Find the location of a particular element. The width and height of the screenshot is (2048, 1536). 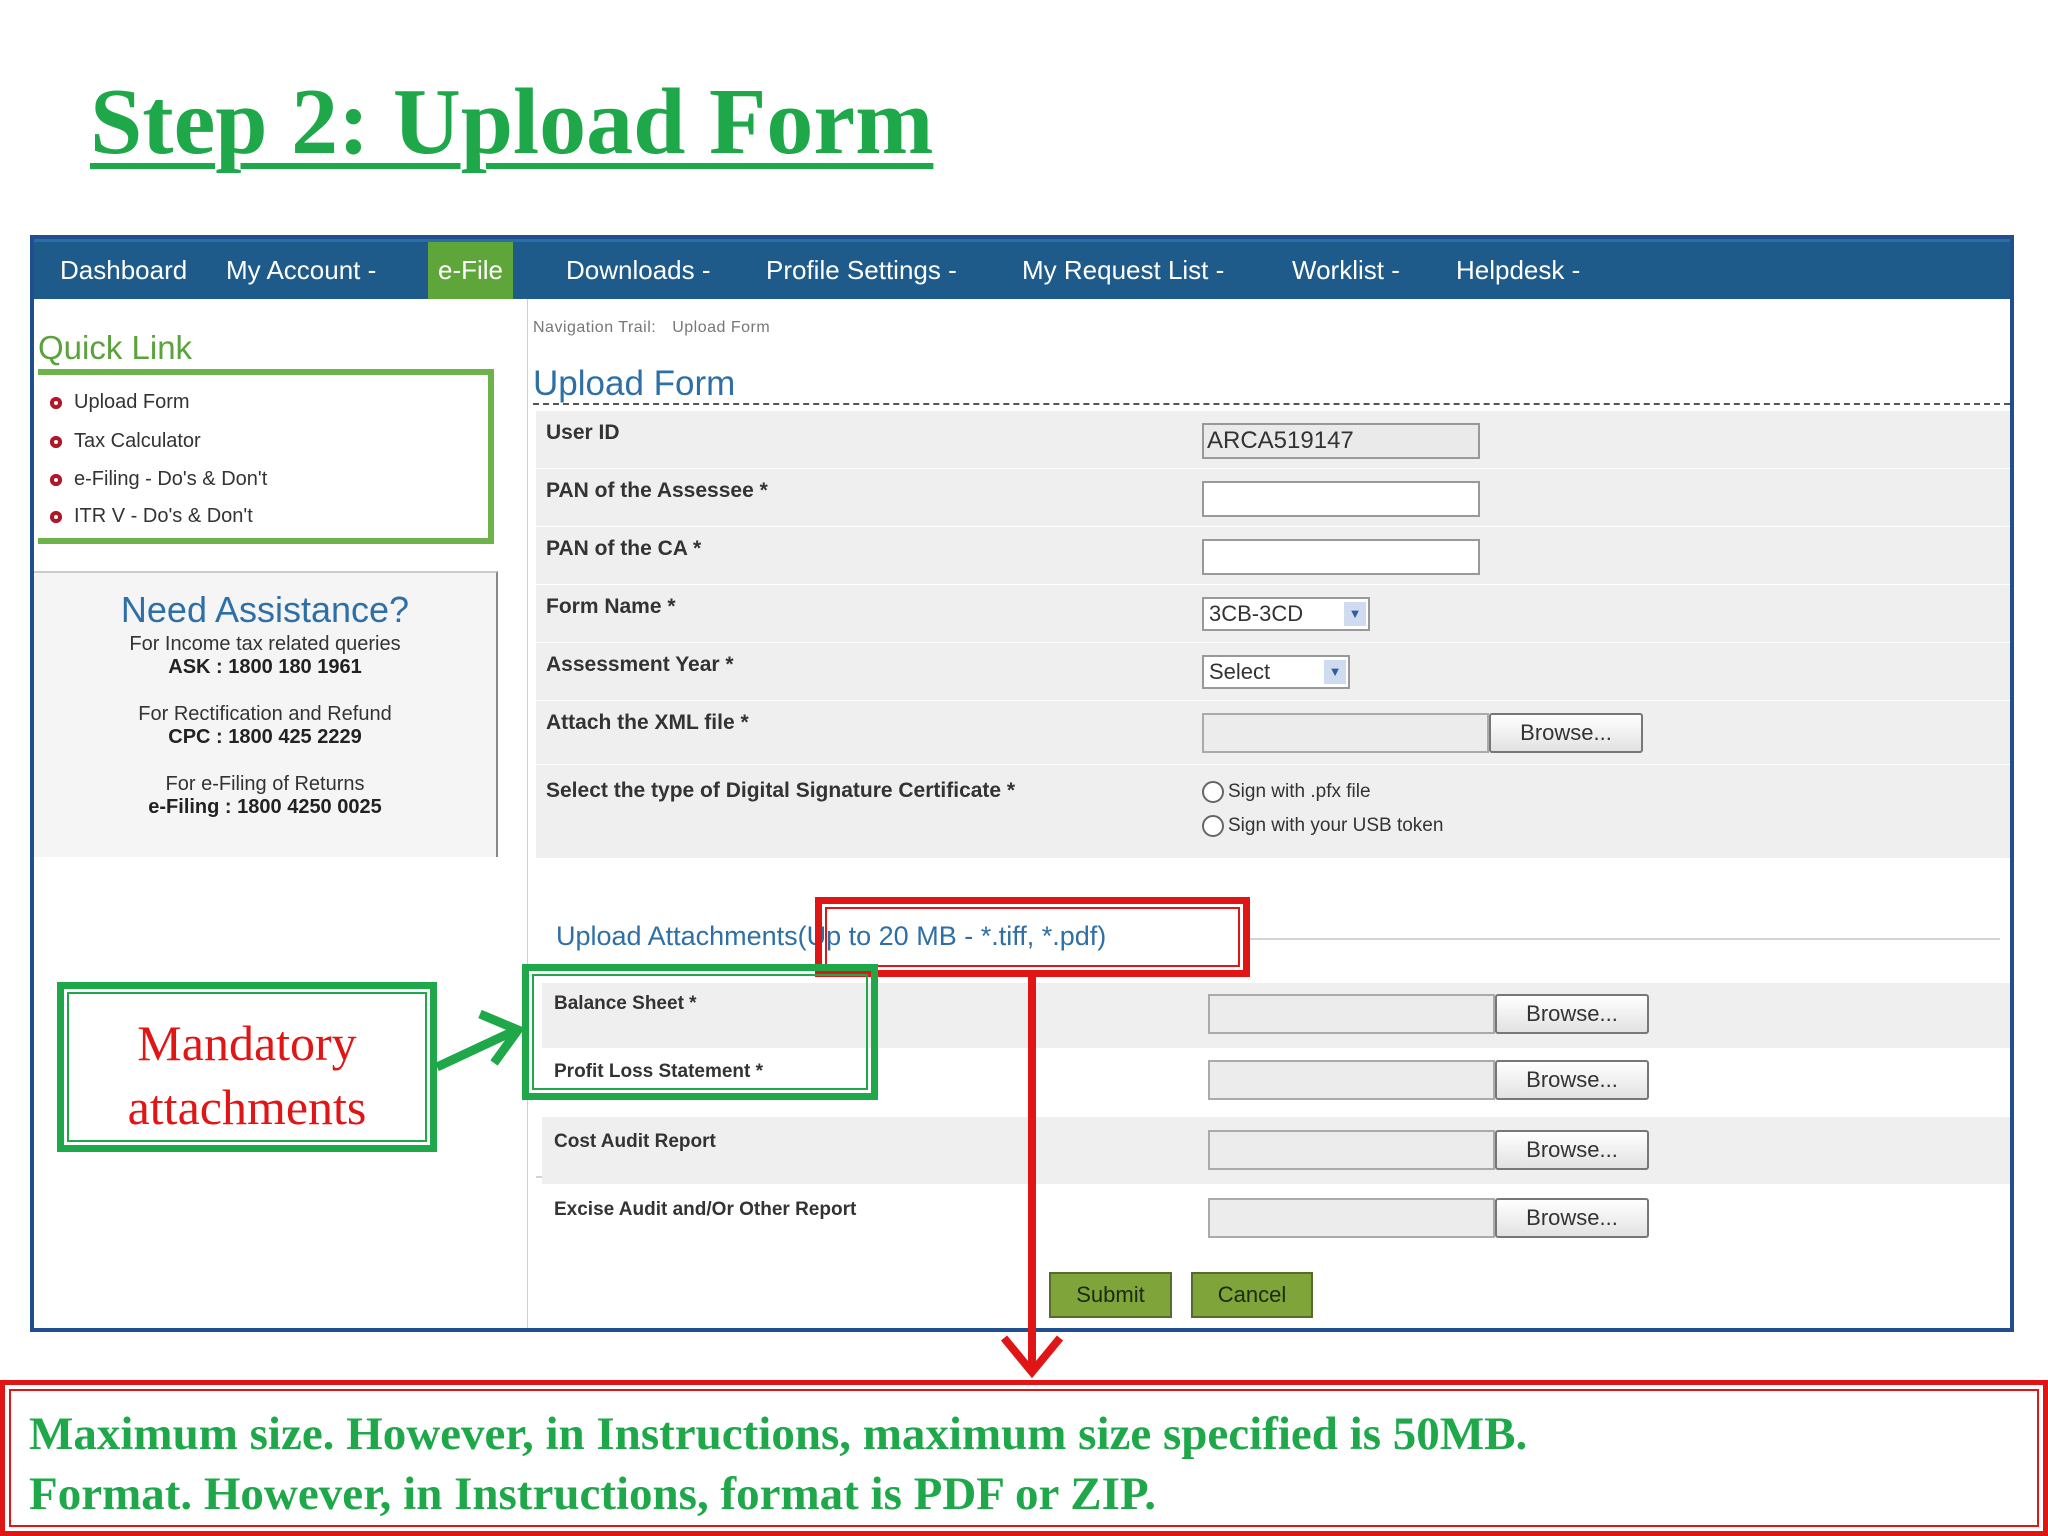

mandatory-callout: Mandatory attachments is located at coordinates (247, 1067).